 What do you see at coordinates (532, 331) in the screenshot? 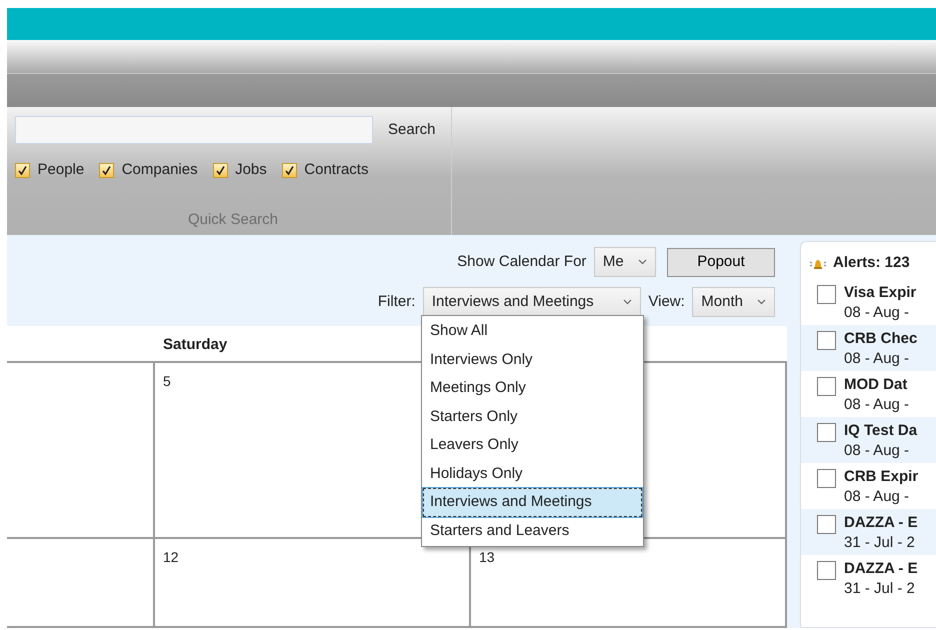
I see `dropdown-item: Show All` at bounding box center [532, 331].